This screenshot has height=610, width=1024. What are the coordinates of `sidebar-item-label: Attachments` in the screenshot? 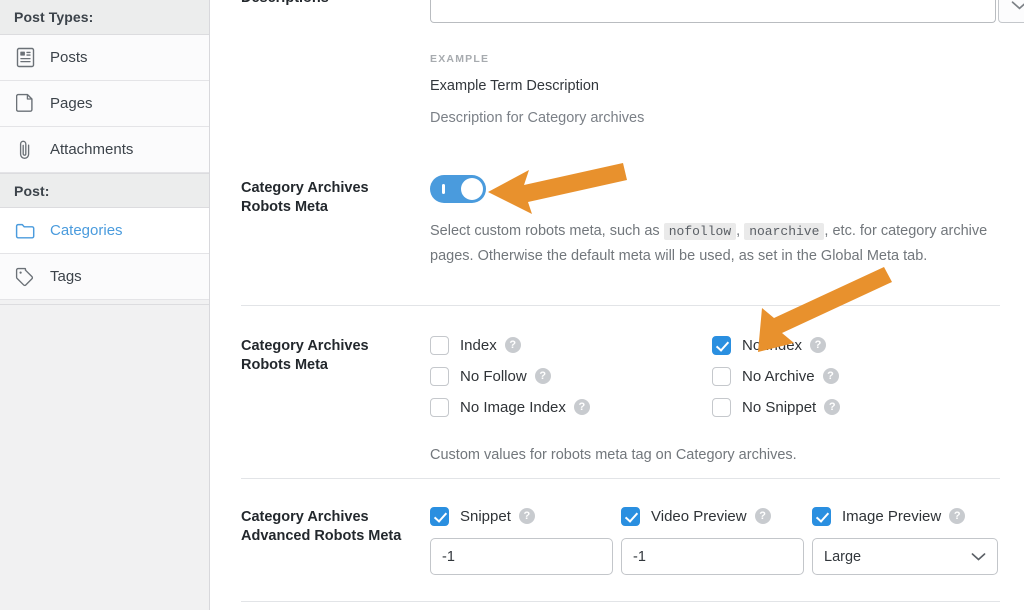 It's located at (92, 149).